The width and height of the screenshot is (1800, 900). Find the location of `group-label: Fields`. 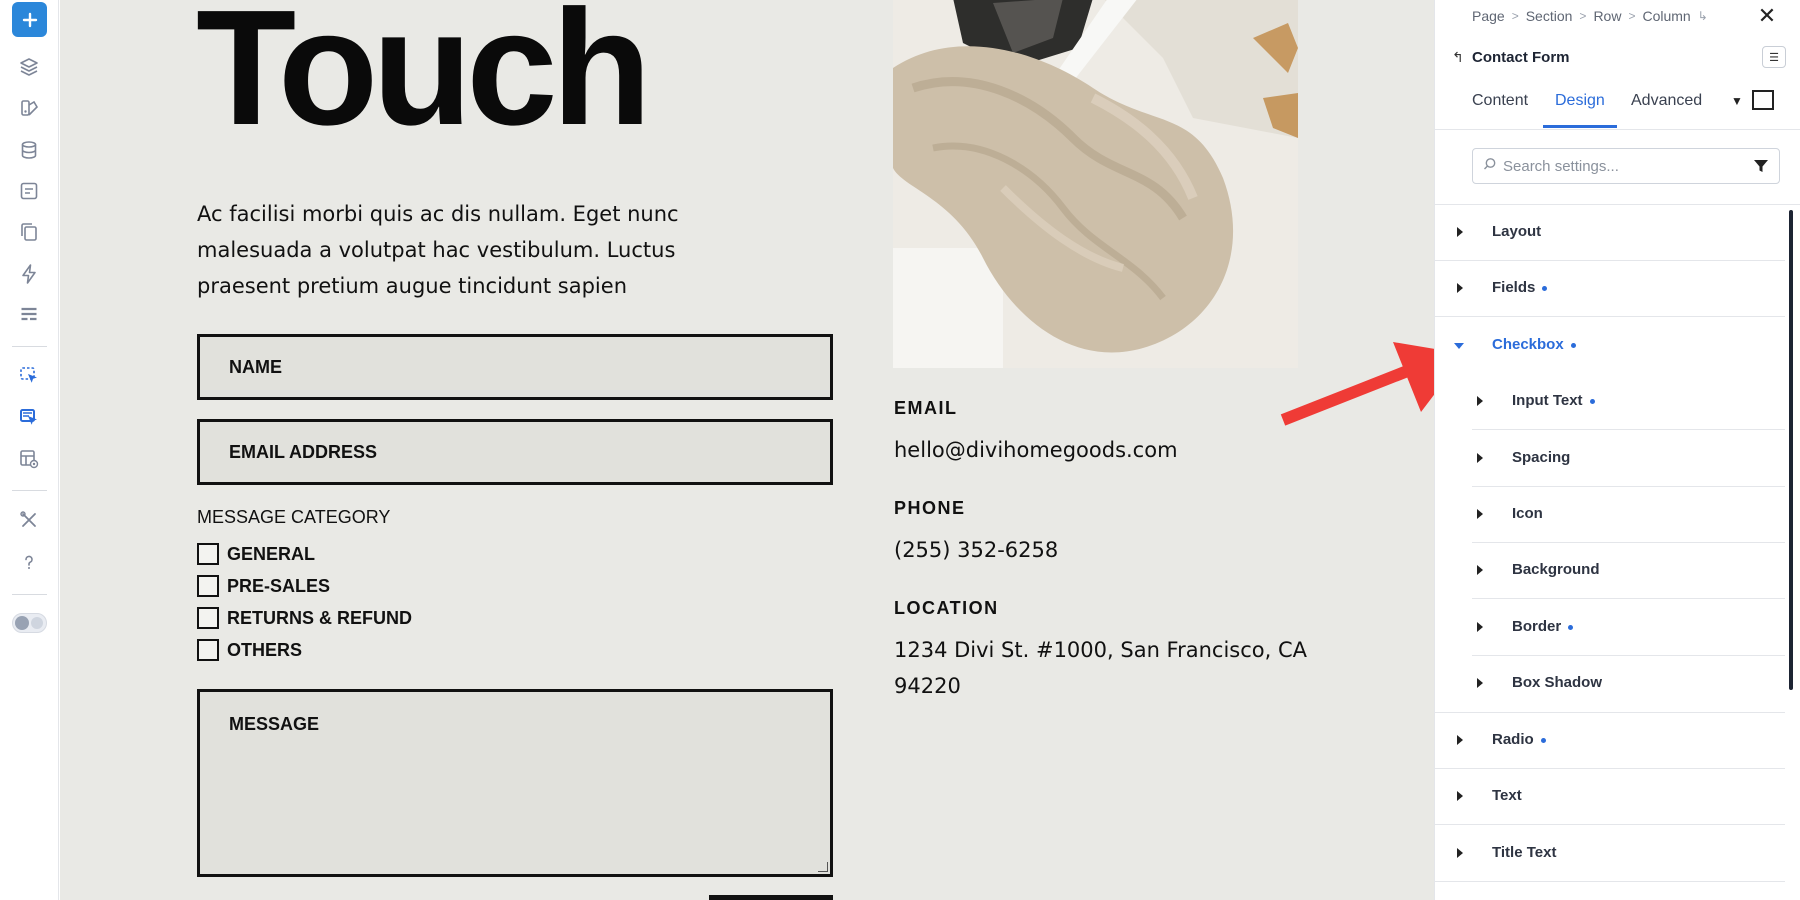

group-label: Fields is located at coordinates (1520, 287).